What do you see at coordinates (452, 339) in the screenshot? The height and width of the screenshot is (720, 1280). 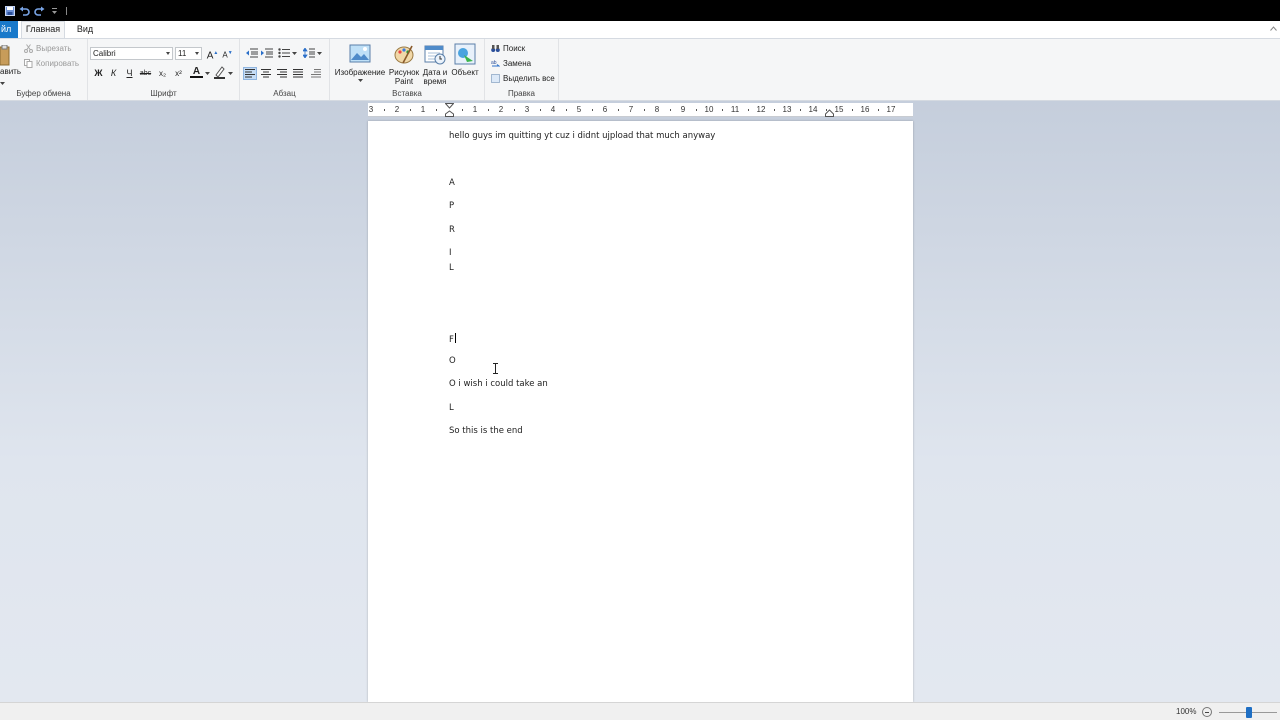 I see `document-line: F` at bounding box center [452, 339].